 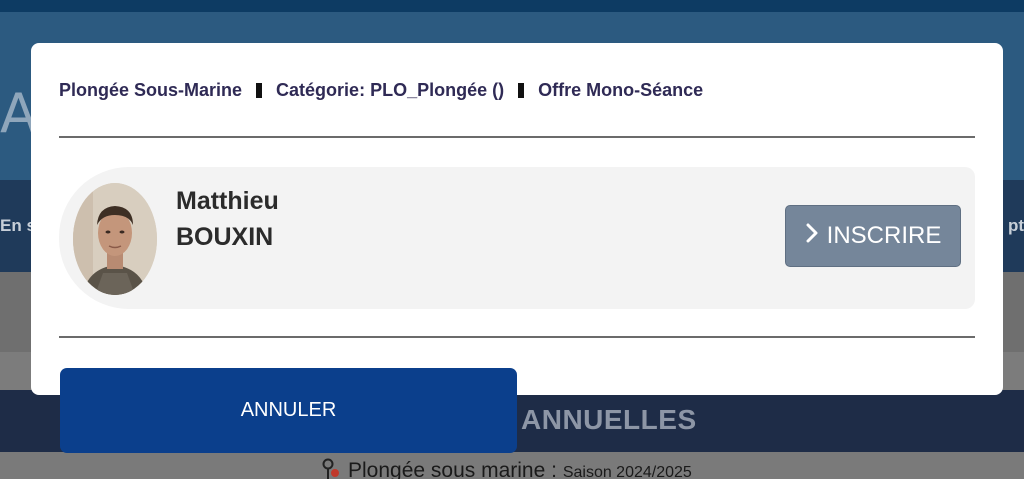 What do you see at coordinates (452, 469) in the screenshot?
I see `background-activity-text: Plongée sous marine :` at bounding box center [452, 469].